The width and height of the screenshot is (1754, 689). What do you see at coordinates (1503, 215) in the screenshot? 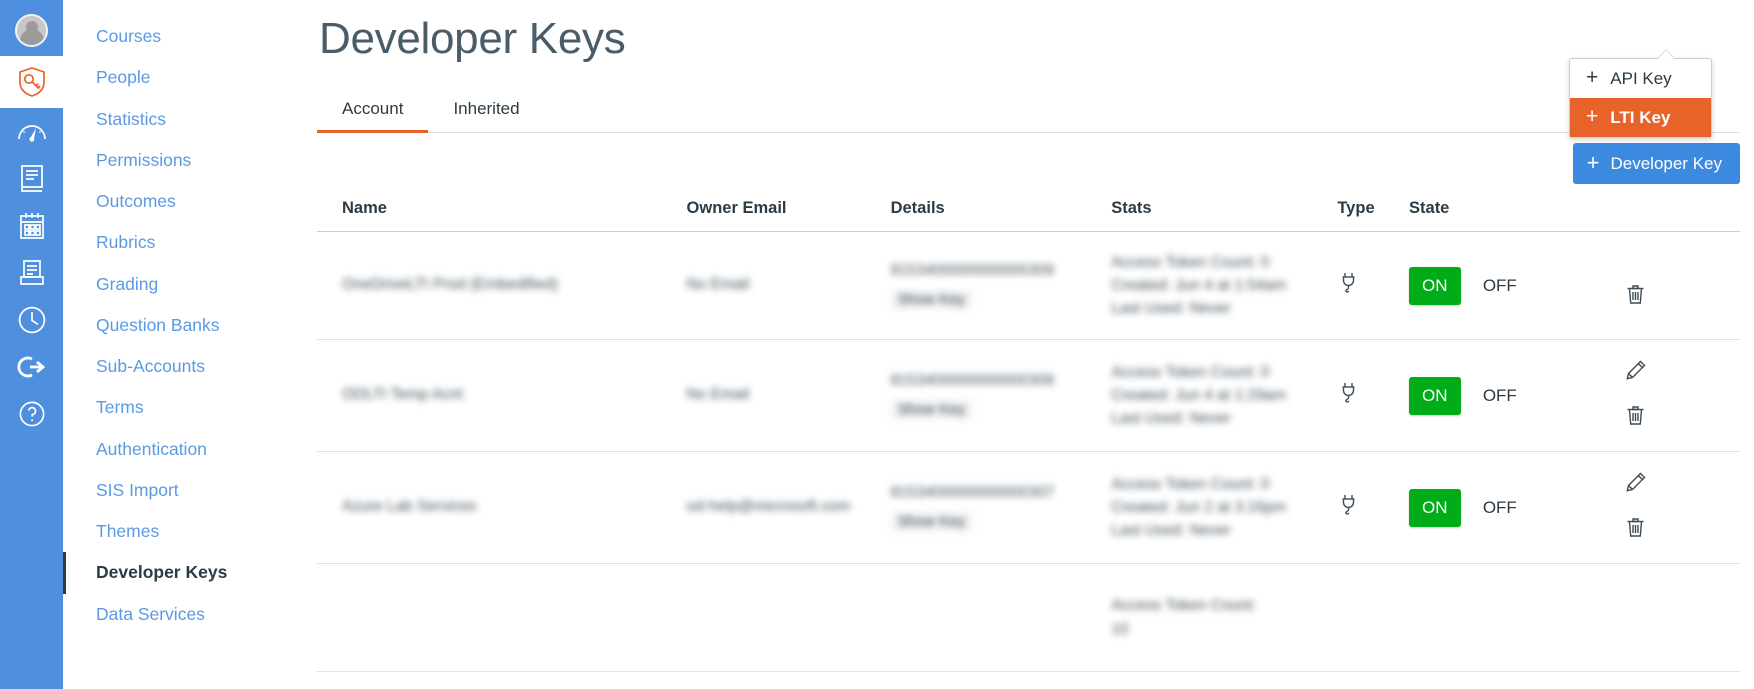
I see `column-header-state: State` at bounding box center [1503, 215].